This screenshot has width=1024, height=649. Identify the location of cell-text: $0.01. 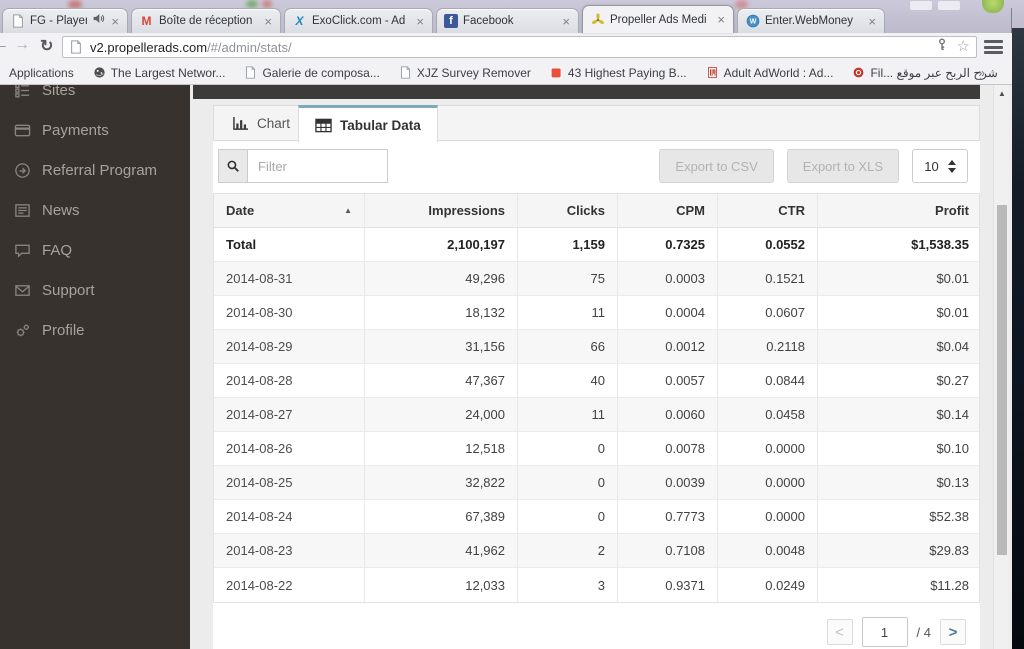
(952, 278).